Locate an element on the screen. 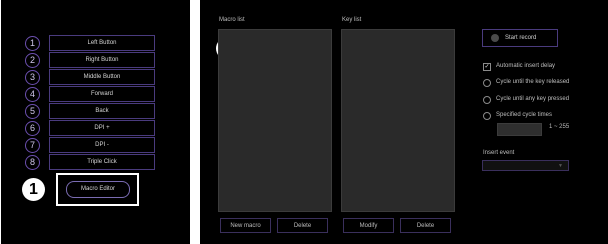 This screenshot has width=608, height=244. triple-click-button-assign: Triple Click is located at coordinates (102, 162).